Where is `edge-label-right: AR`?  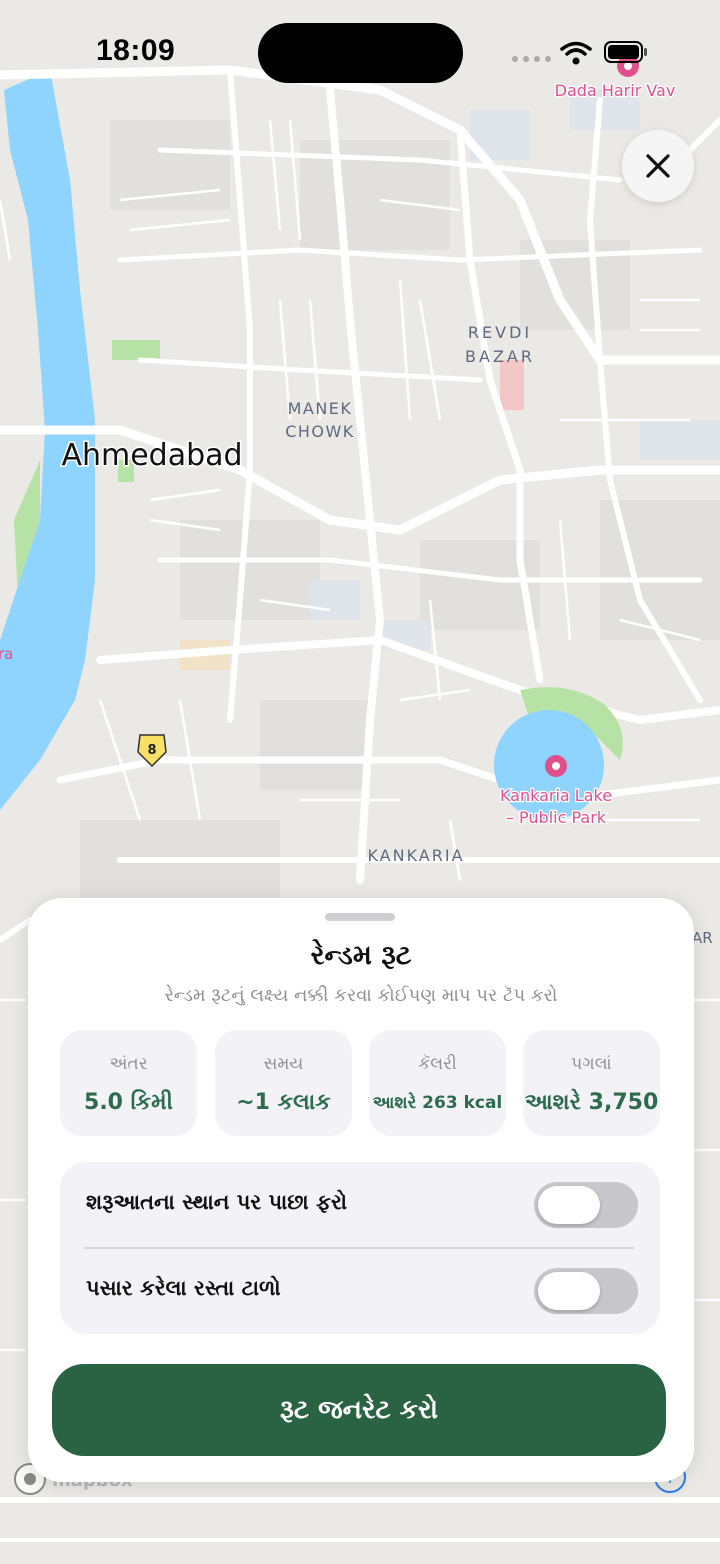 edge-label-right: AR is located at coordinates (702, 938).